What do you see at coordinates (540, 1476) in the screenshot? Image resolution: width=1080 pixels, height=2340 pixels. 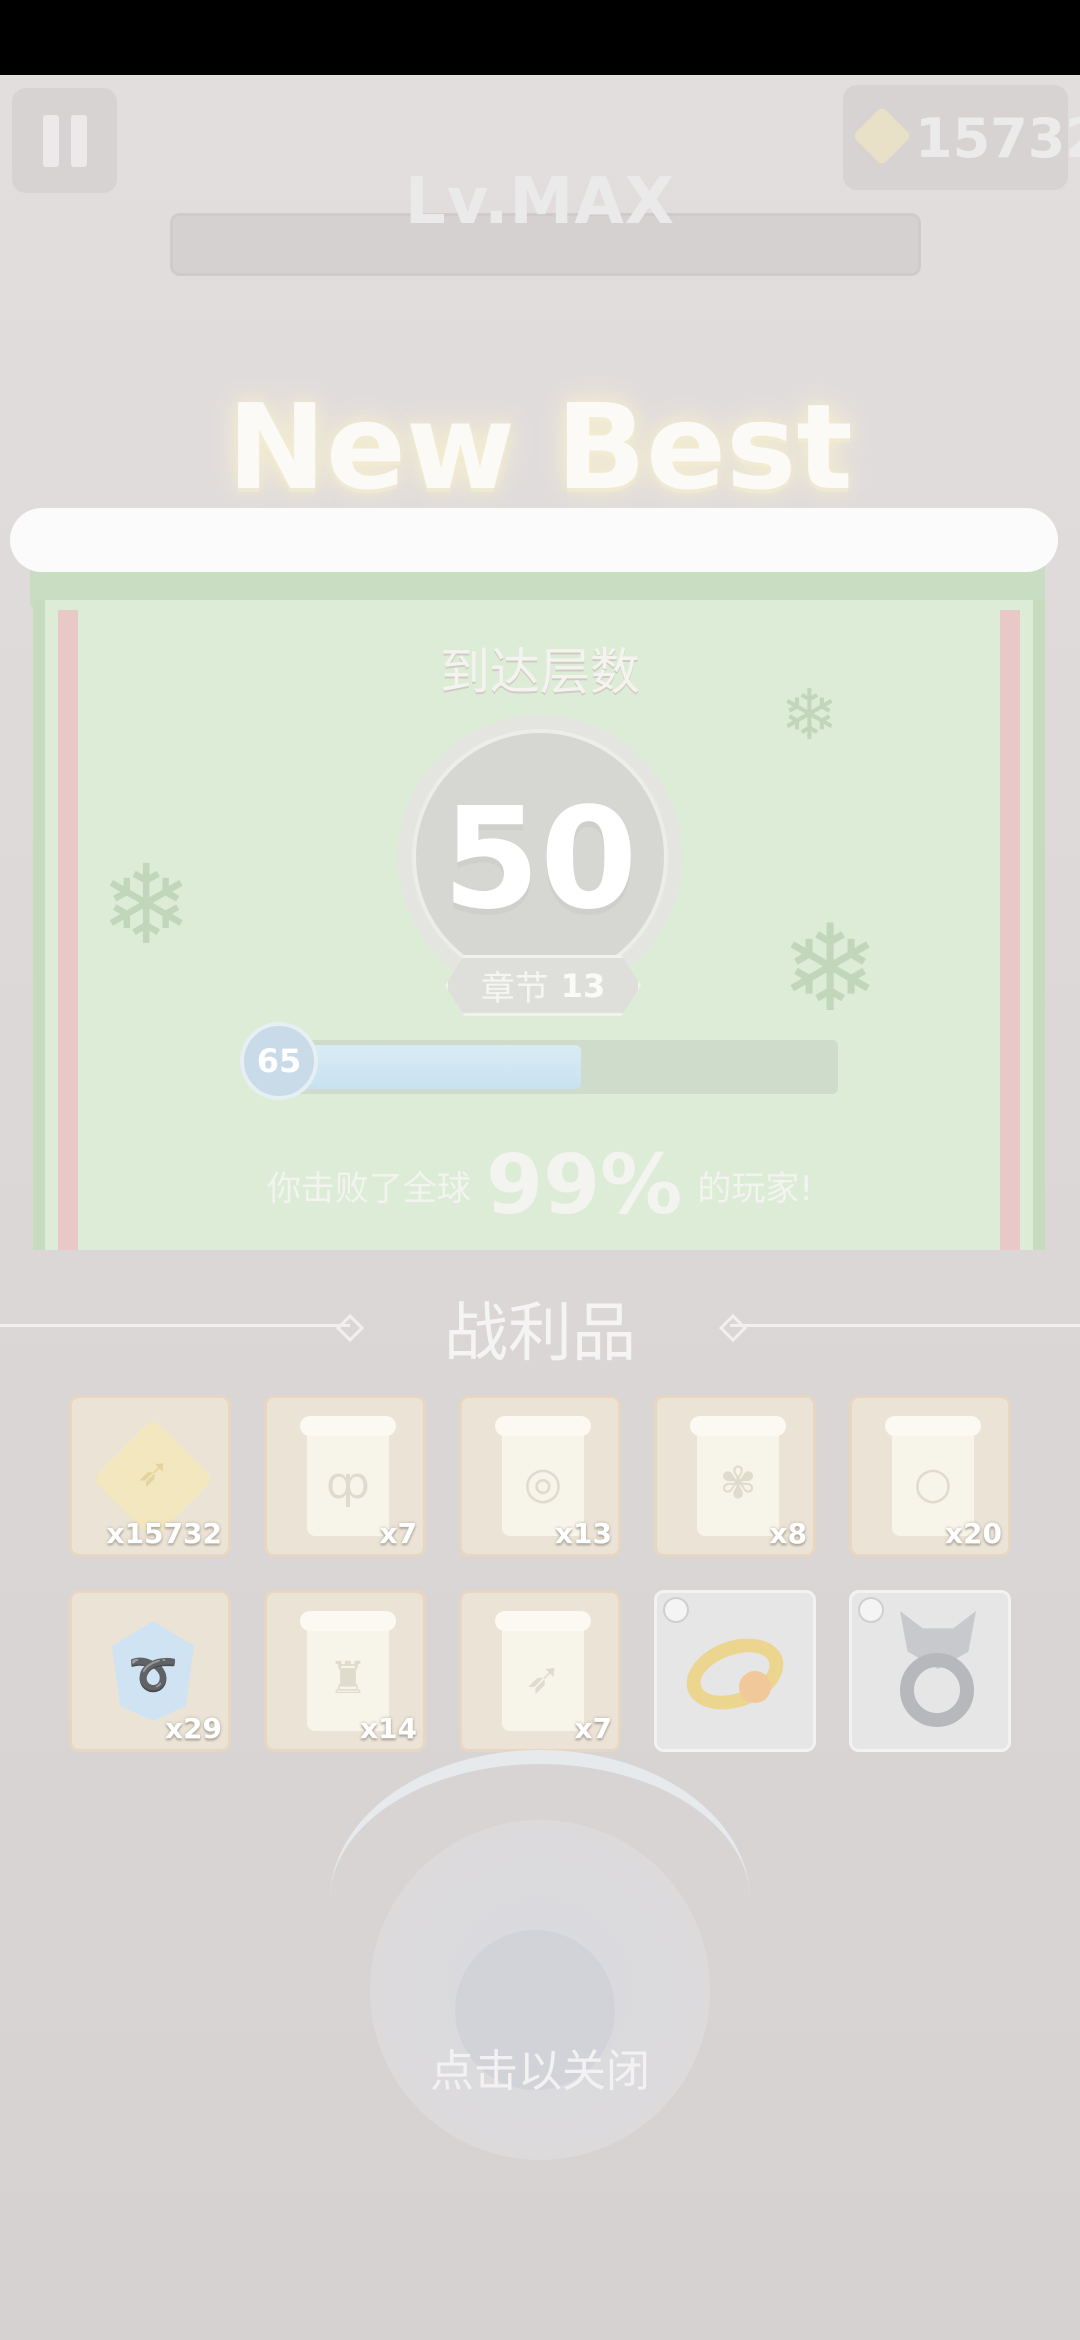 I see `loot-slot-bracelet-scroll: ◎ x13` at bounding box center [540, 1476].